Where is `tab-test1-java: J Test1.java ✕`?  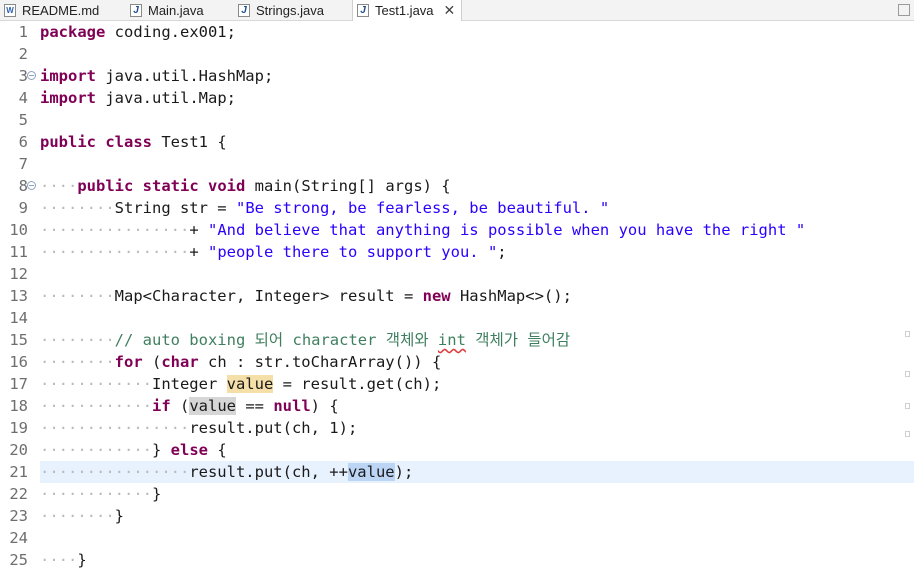
tab-test1-java: J Test1.java ✕ is located at coordinates (407, 10).